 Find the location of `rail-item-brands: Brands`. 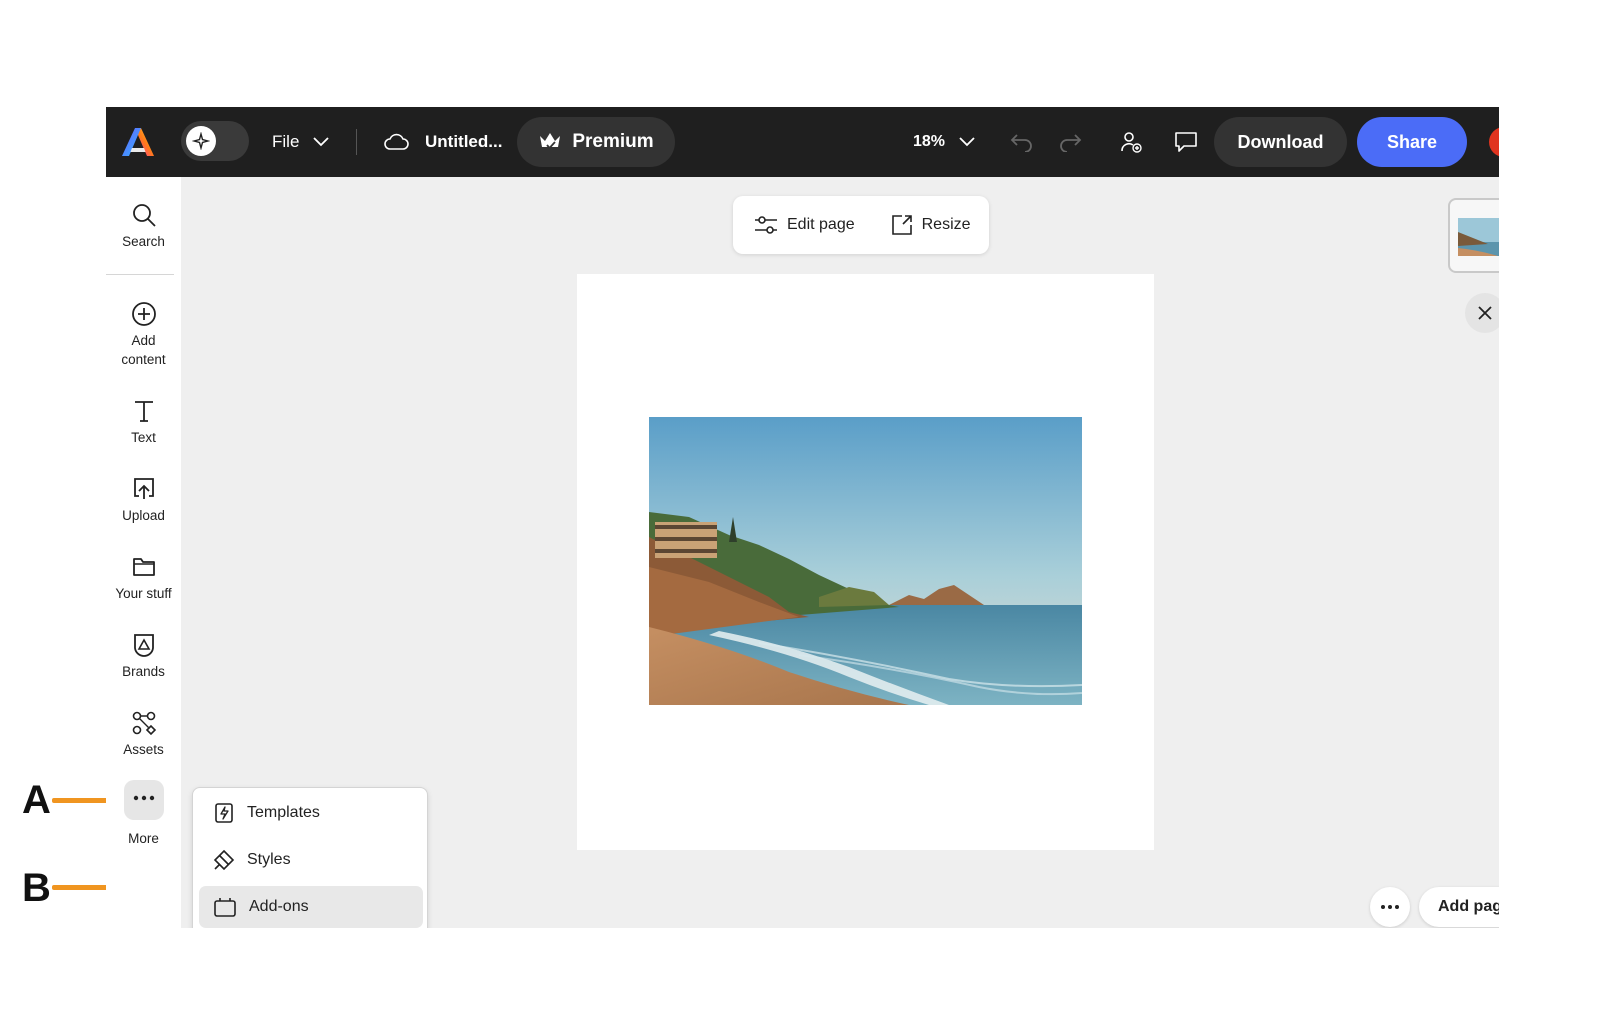

rail-item-brands: Brands is located at coordinates (143, 656).